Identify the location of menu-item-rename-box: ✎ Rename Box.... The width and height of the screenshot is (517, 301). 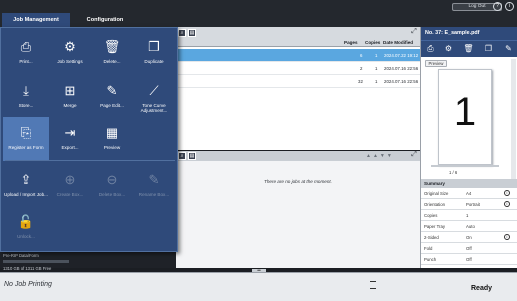
(154, 186).